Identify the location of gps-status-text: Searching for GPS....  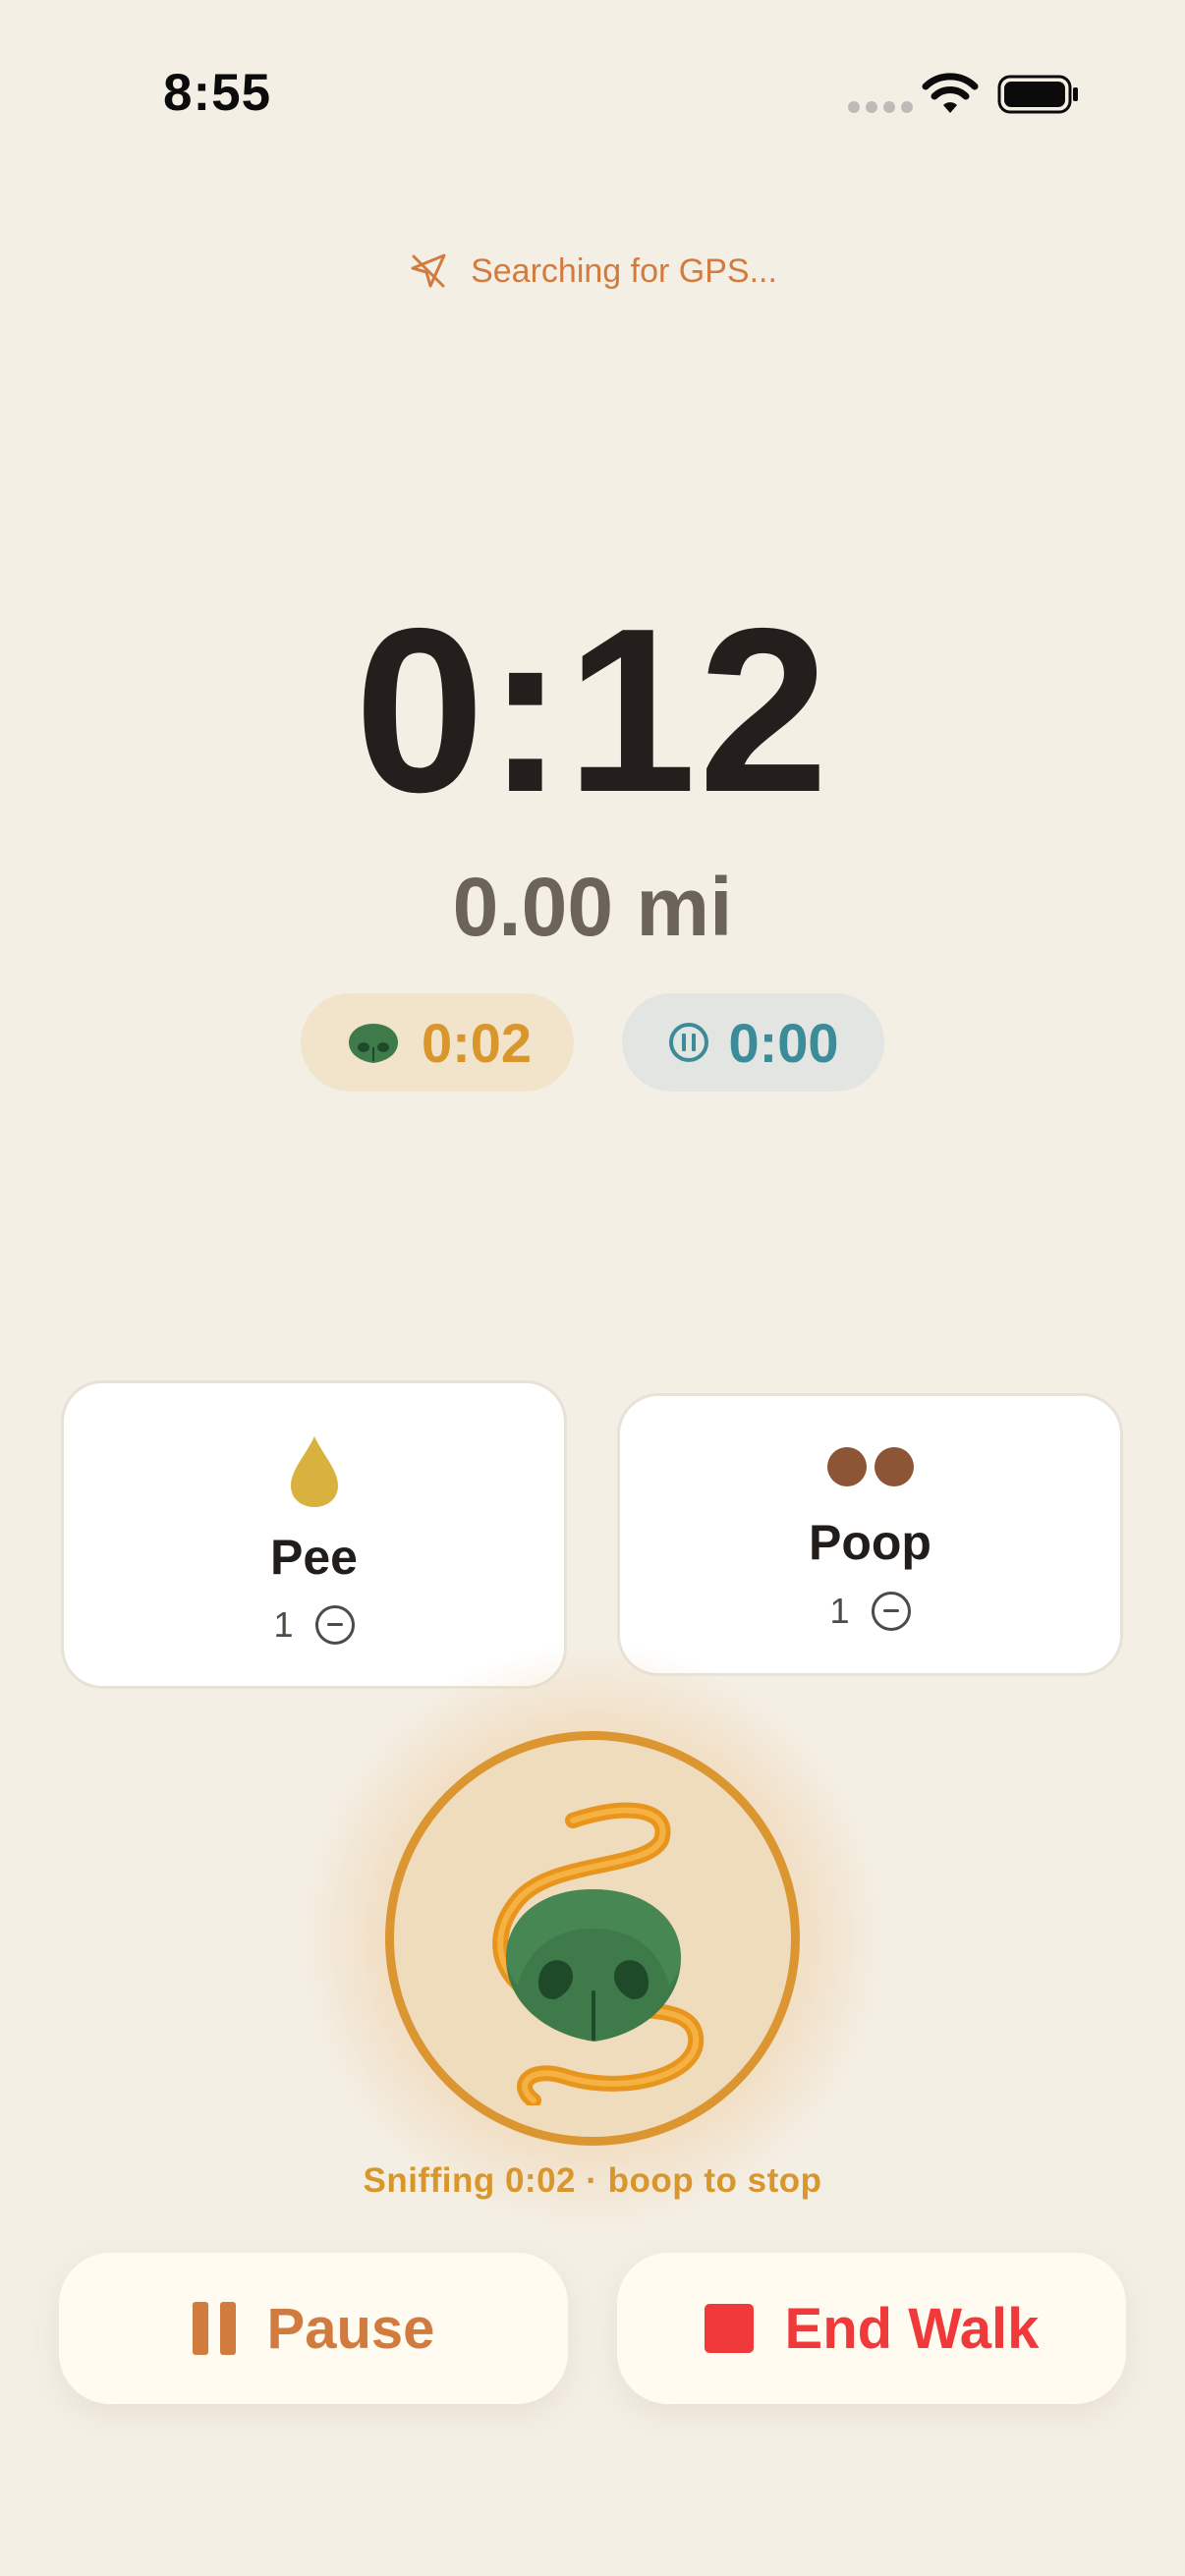
(624, 271).